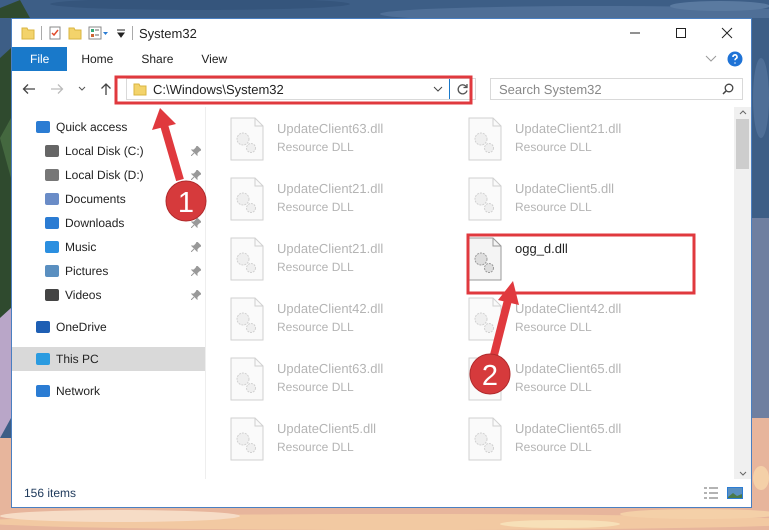 The image size is (769, 530). I want to click on step-marker: 2, so click(490, 374).